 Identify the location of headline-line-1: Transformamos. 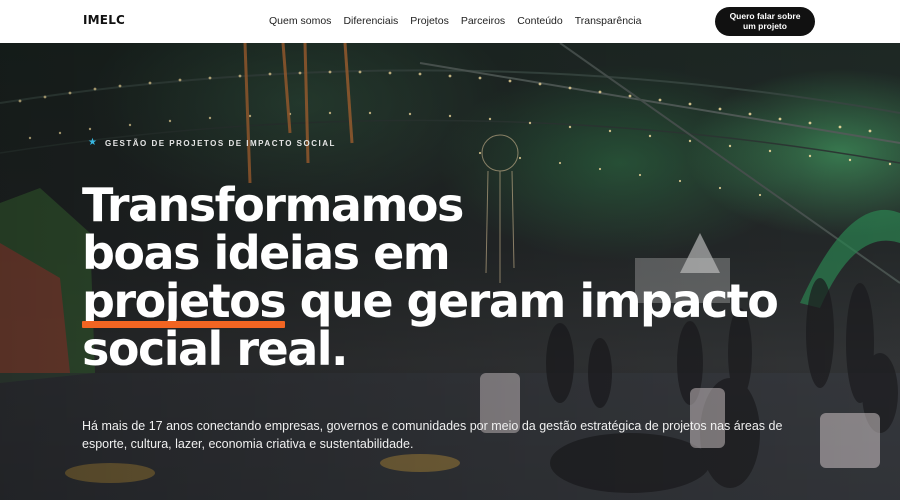
(273, 205).